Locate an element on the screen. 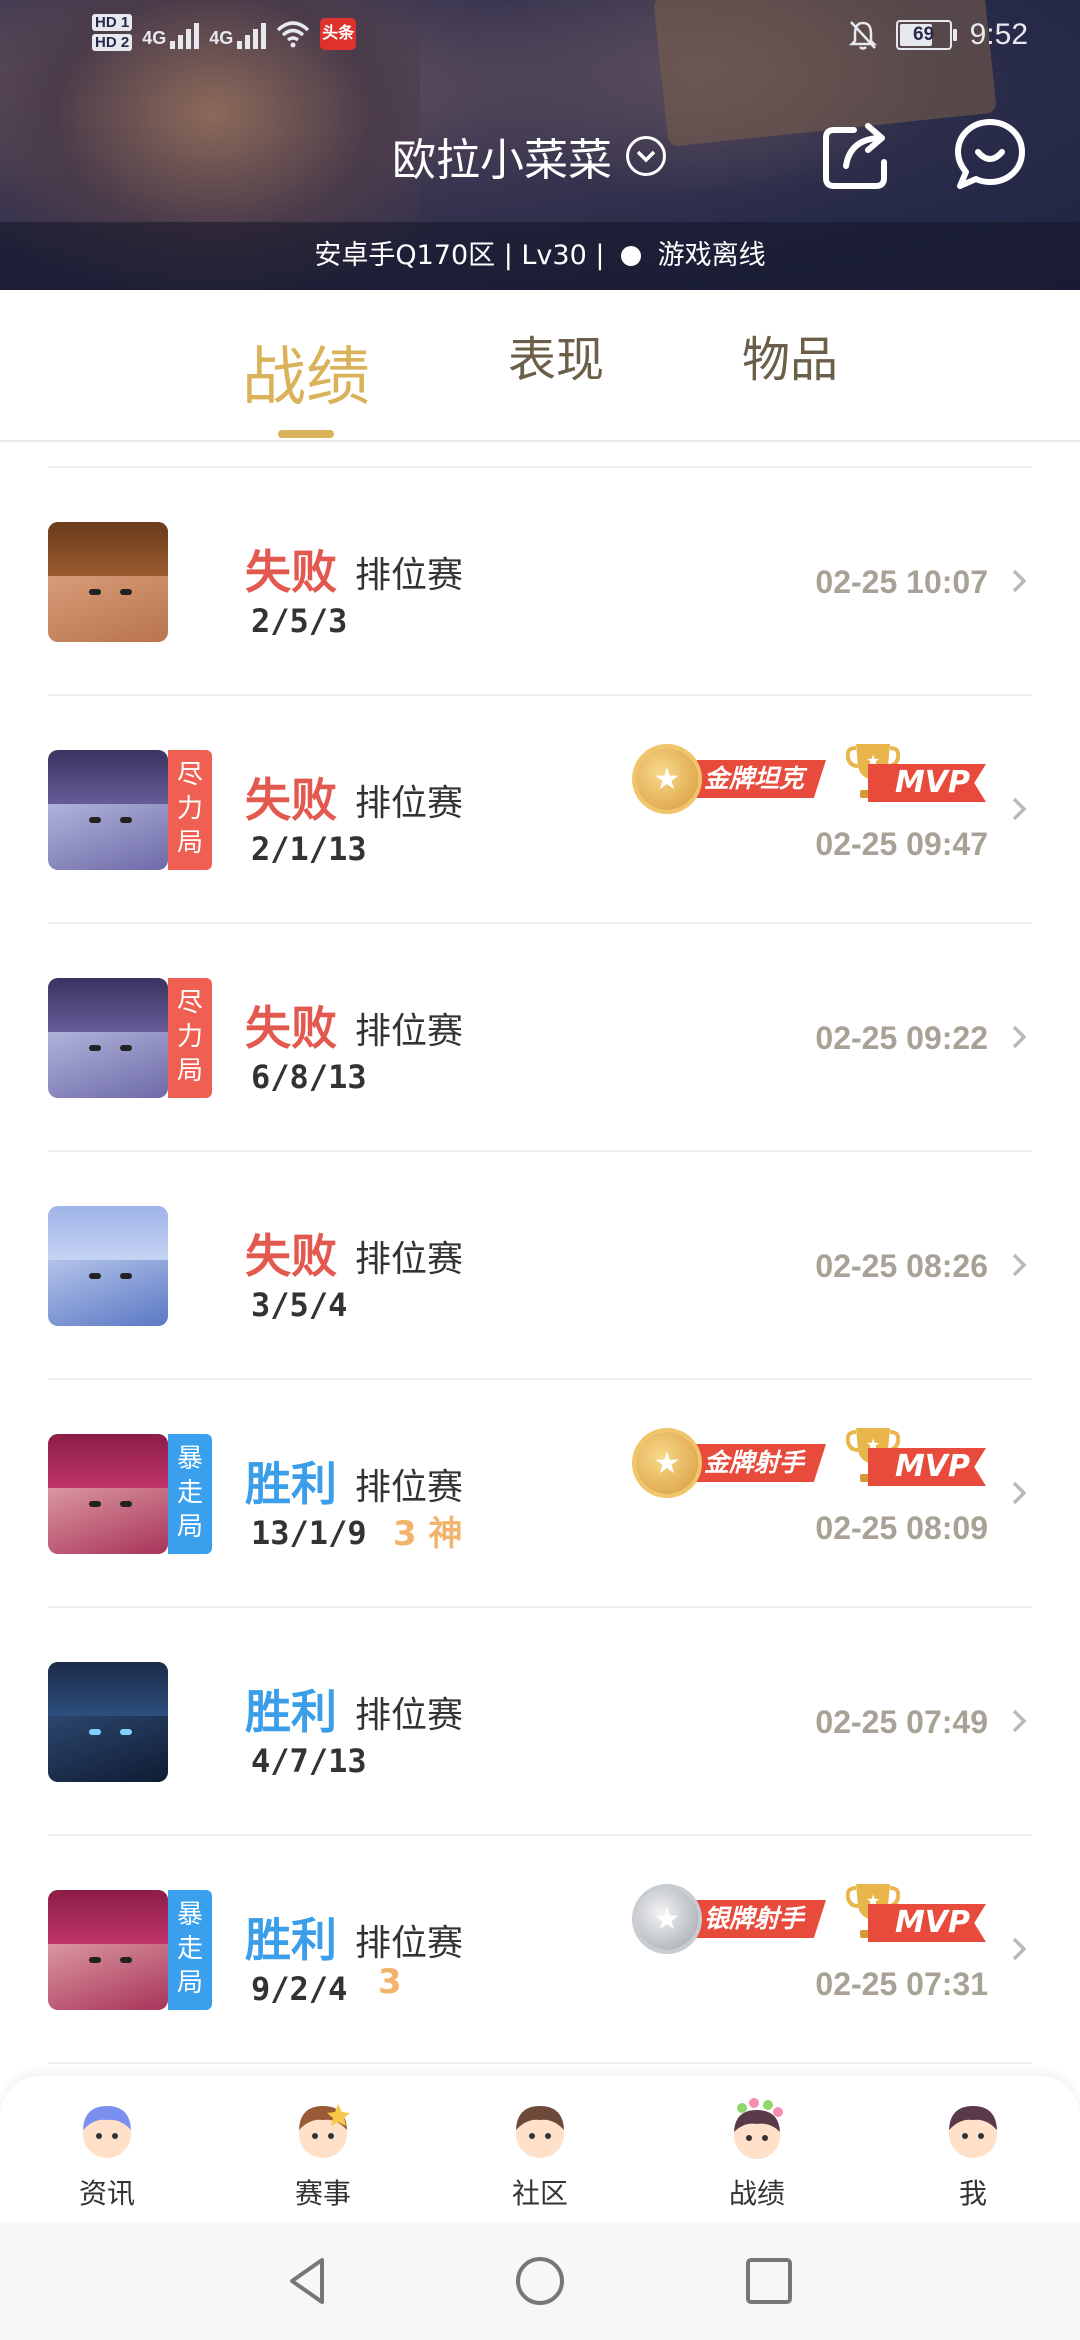 This screenshot has width=1080, height=2340. battery-icon: 69 is located at coordinates (926, 35).